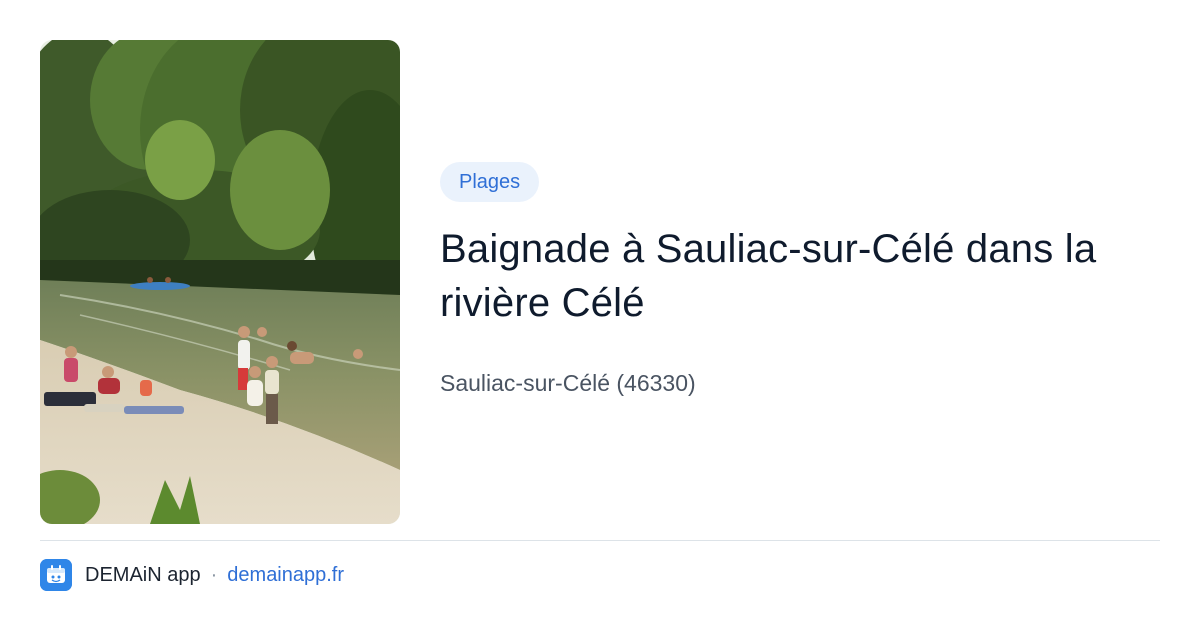  What do you see at coordinates (490, 182) in the screenshot?
I see `category-tag: Plages` at bounding box center [490, 182].